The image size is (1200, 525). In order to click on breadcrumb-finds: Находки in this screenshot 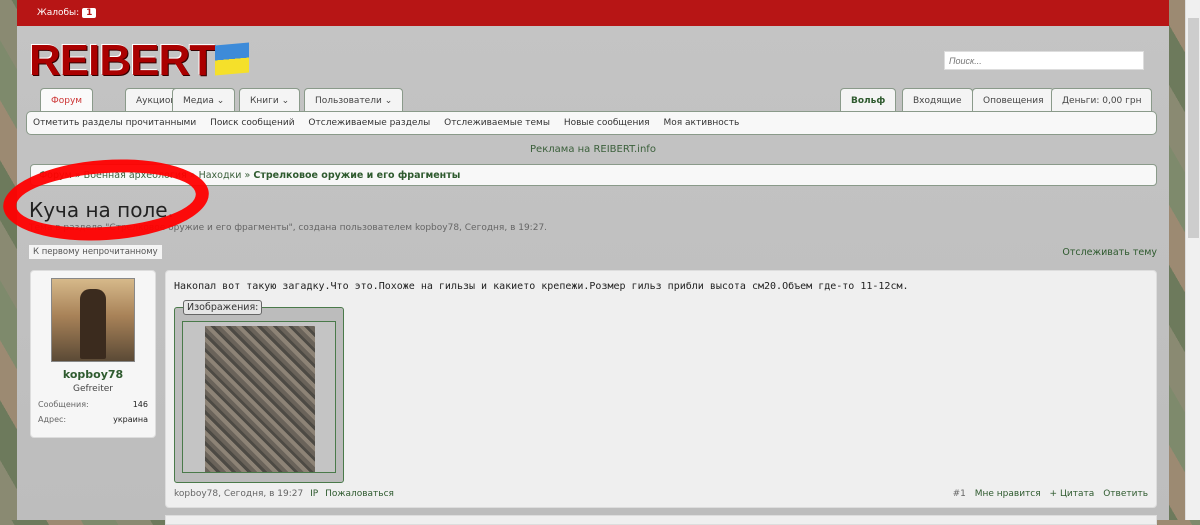, I will do `click(220, 175)`.